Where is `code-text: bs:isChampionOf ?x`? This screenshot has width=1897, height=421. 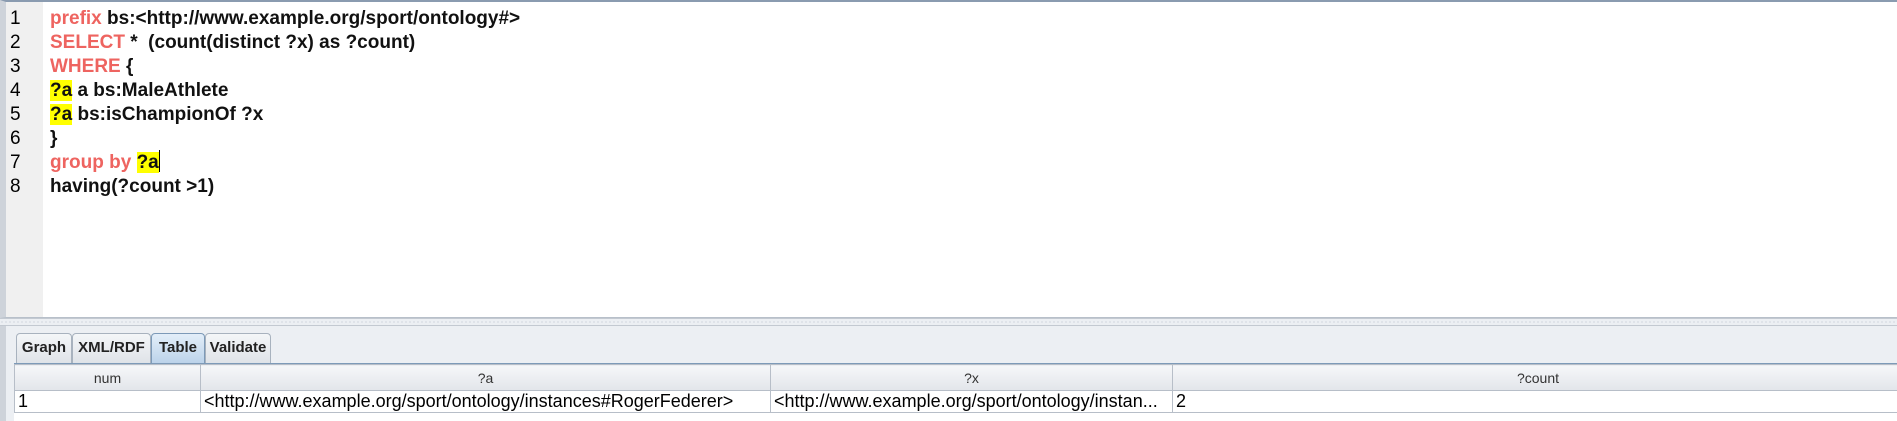 code-text: bs:isChampionOf ?x is located at coordinates (168, 114).